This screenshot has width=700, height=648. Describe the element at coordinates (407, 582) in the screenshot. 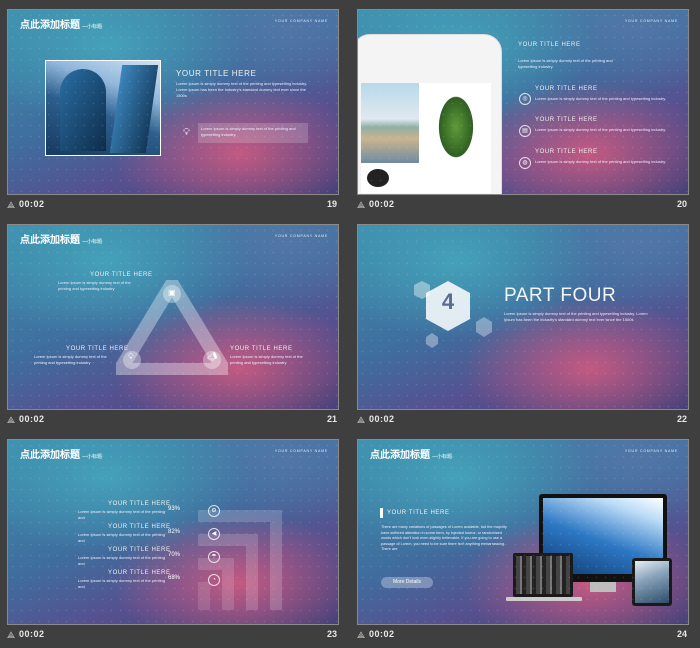

I see `more-details-button: More Details` at that location.